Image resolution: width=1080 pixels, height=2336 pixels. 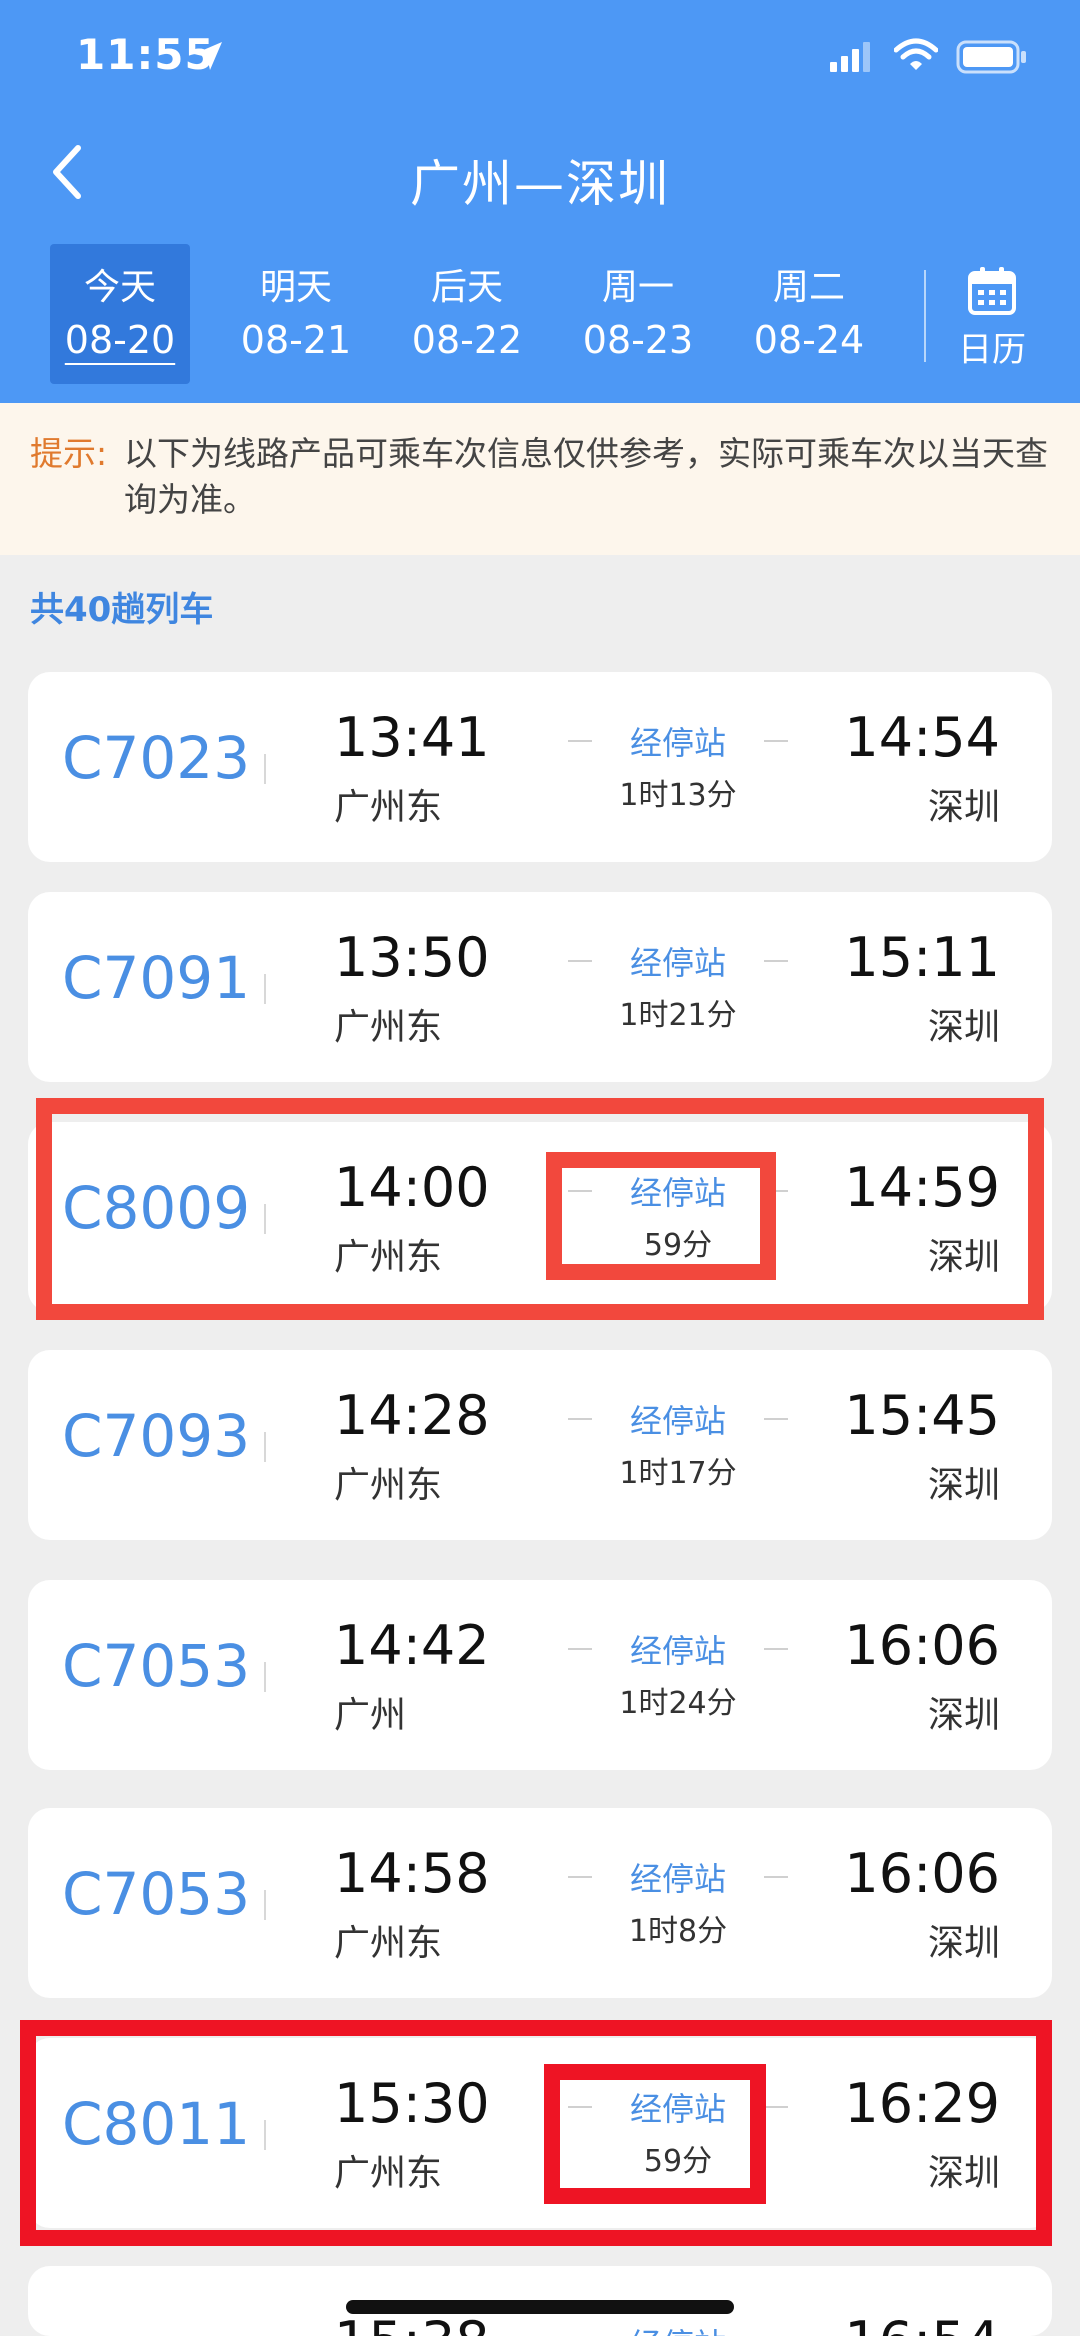 I want to click on wifi-icon, so click(x=916, y=54).